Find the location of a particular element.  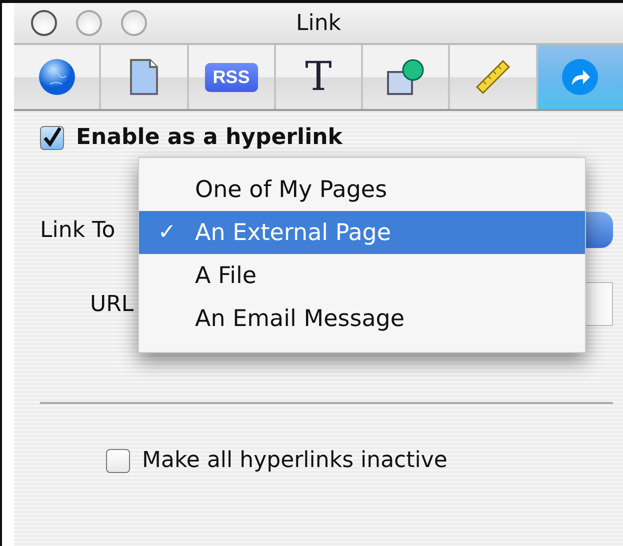

toolbar-tab: T is located at coordinates (320, 77).